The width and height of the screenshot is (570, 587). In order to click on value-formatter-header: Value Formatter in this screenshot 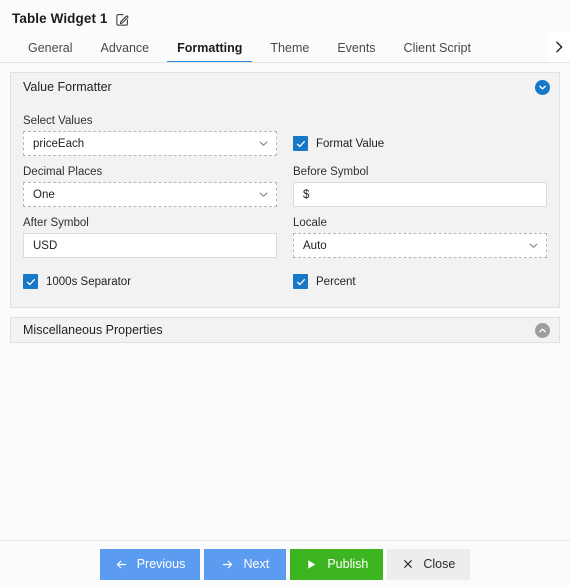, I will do `click(285, 87)`.